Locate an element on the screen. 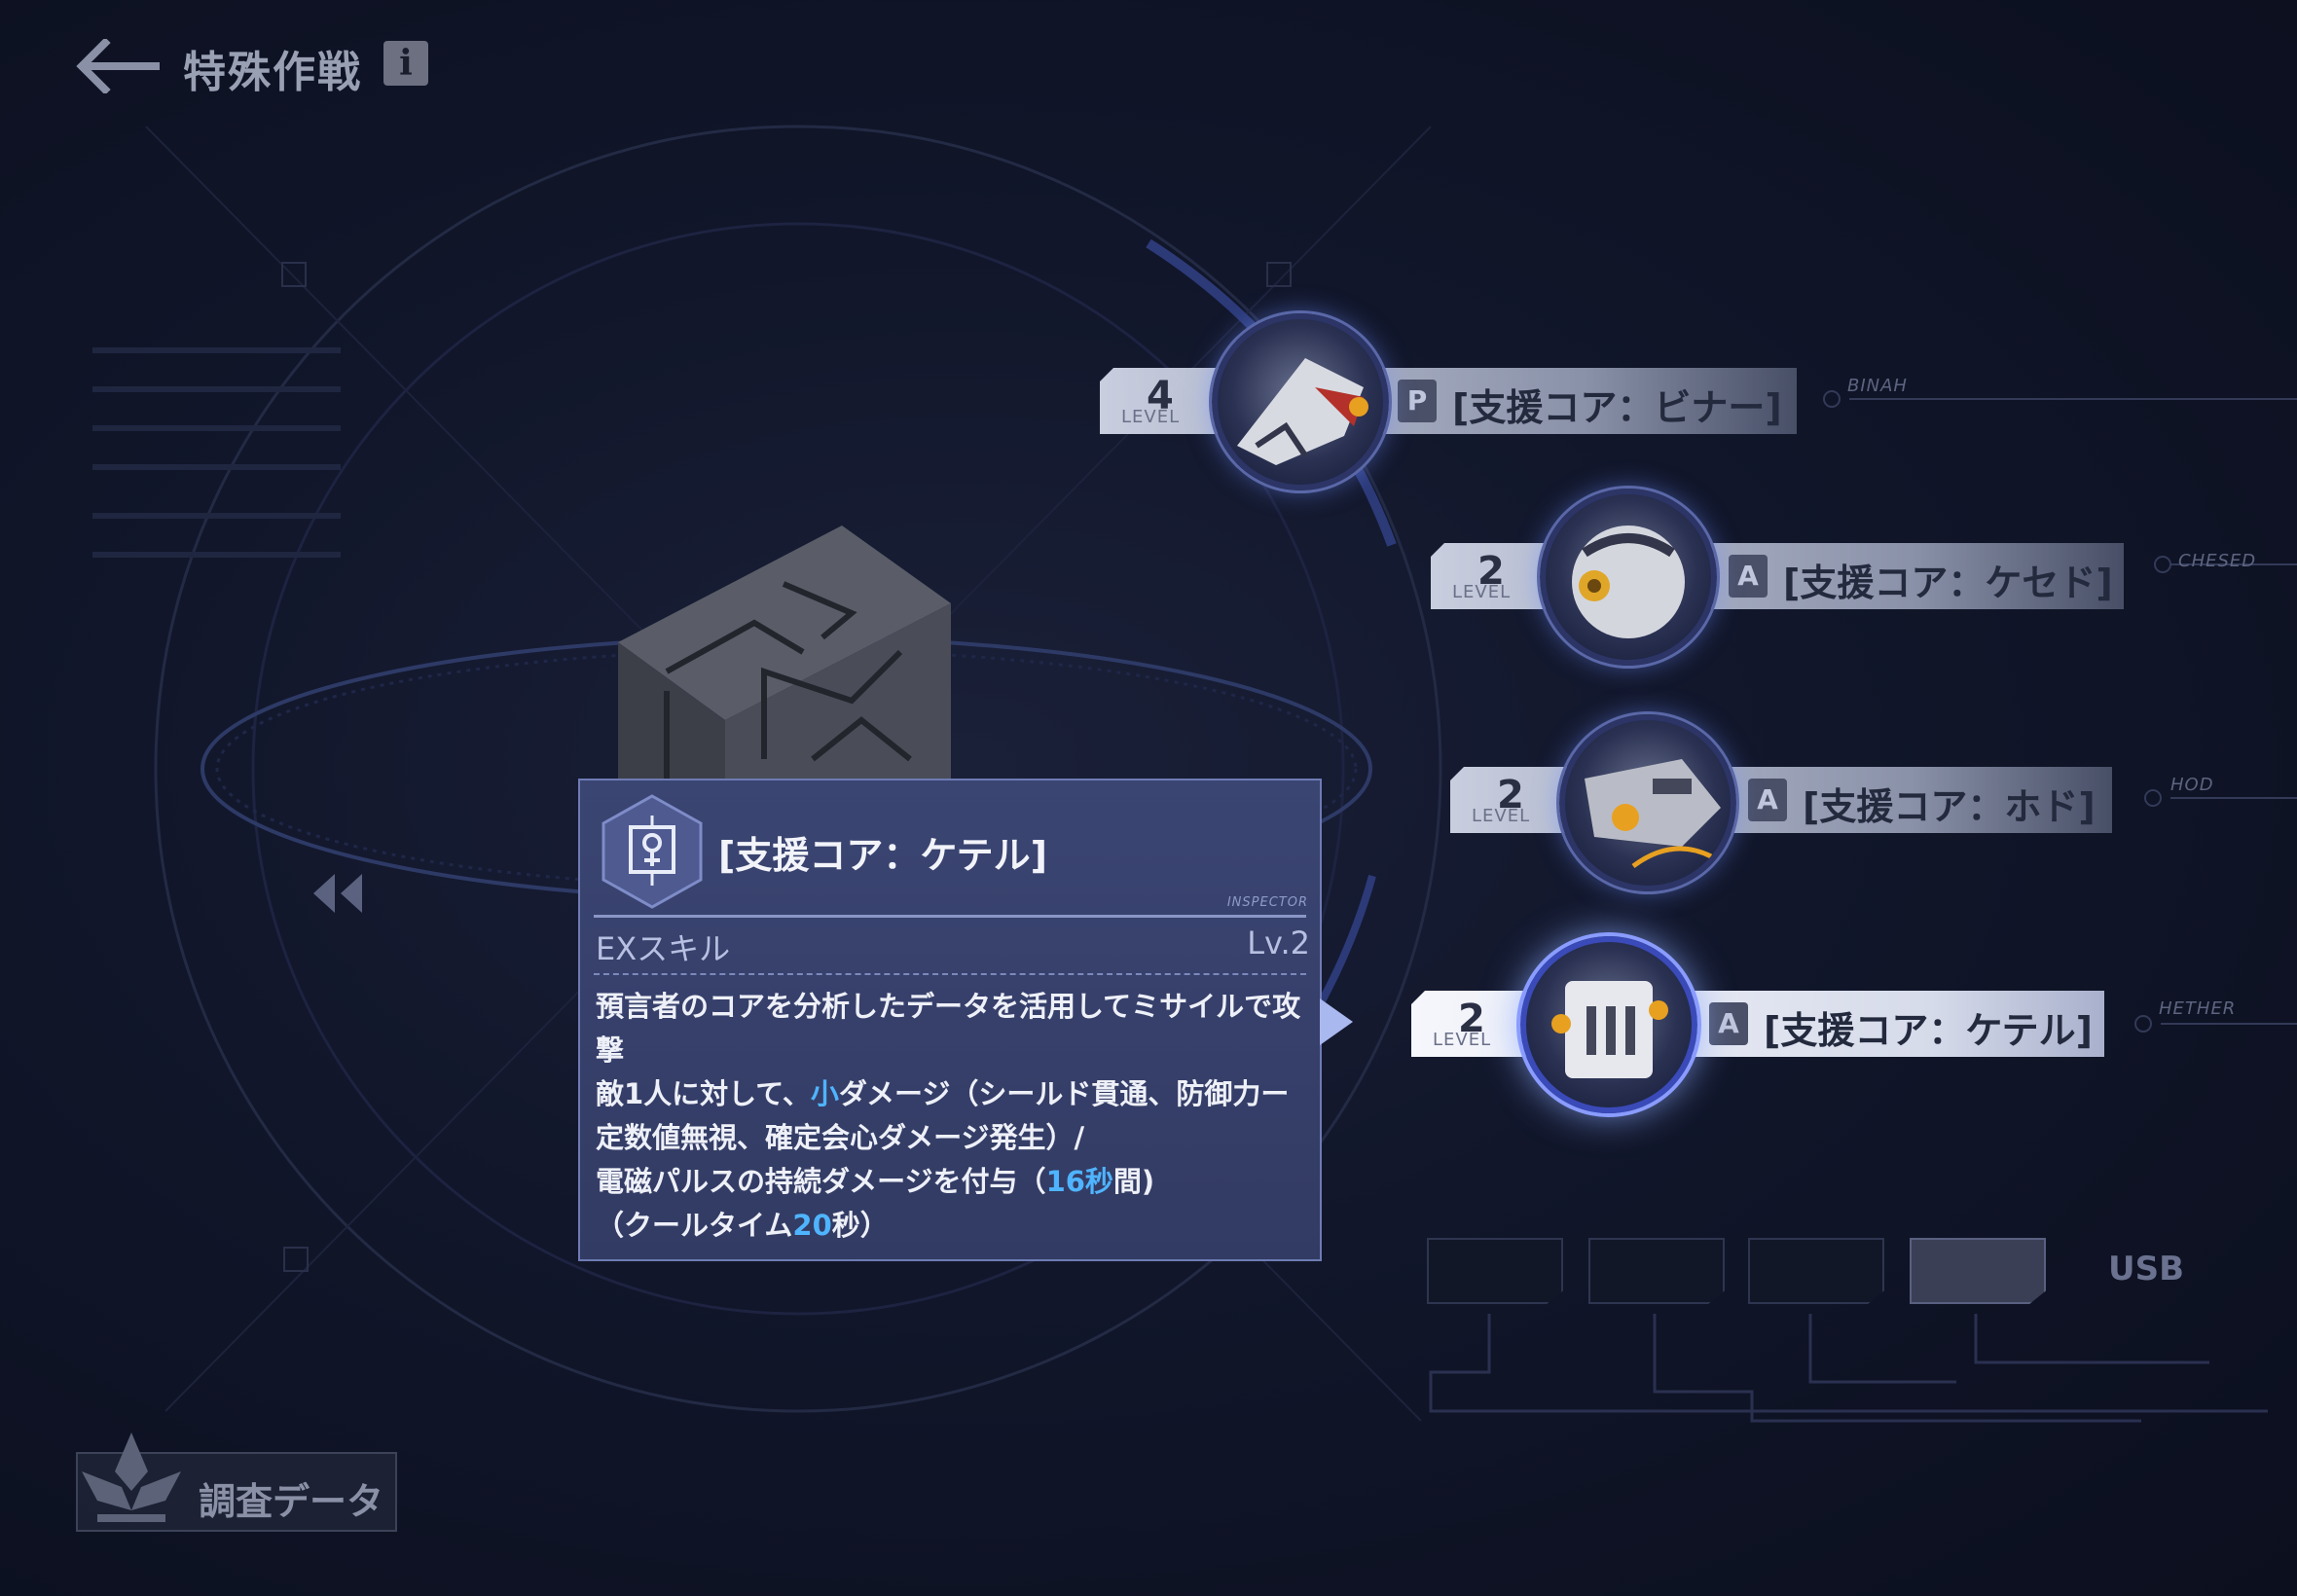  core-item-chesed: 2 LEVEL A [支援コア：ケセド] is located at coordinates (1779, 580).